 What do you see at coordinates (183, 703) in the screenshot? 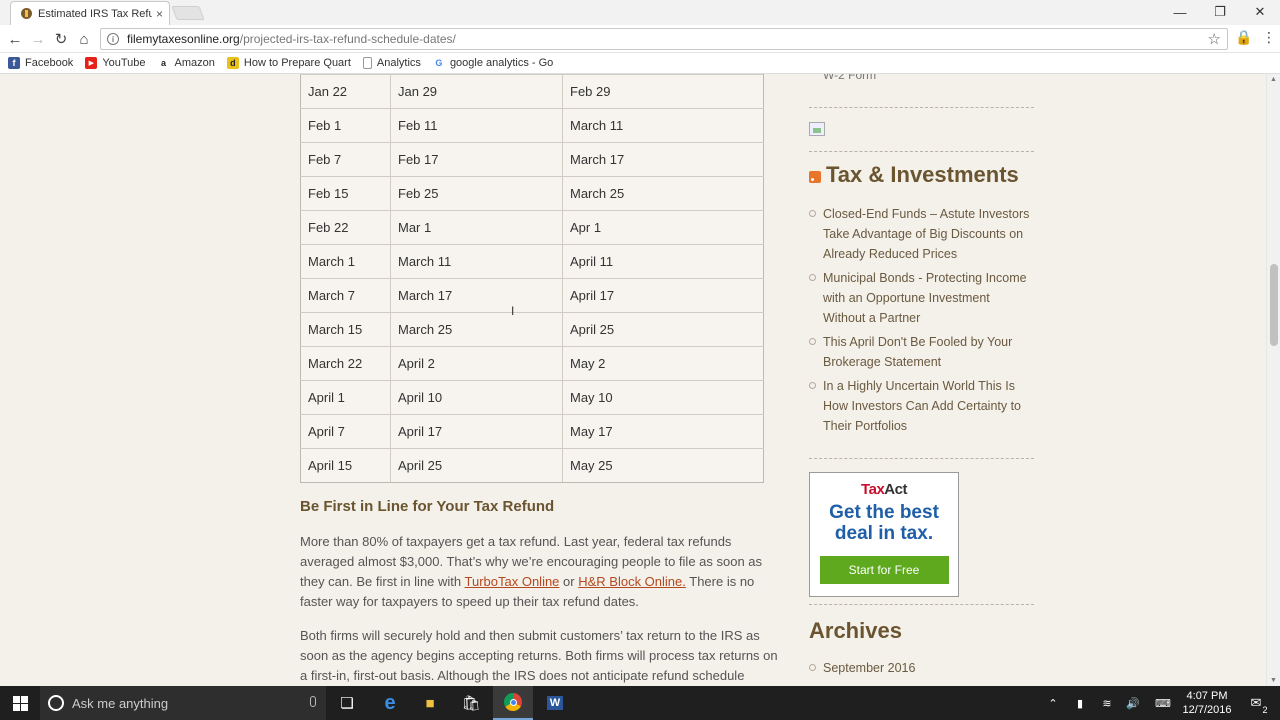
I see `cortana-search-box: Ask me anything` at bounding box center [183, 703].